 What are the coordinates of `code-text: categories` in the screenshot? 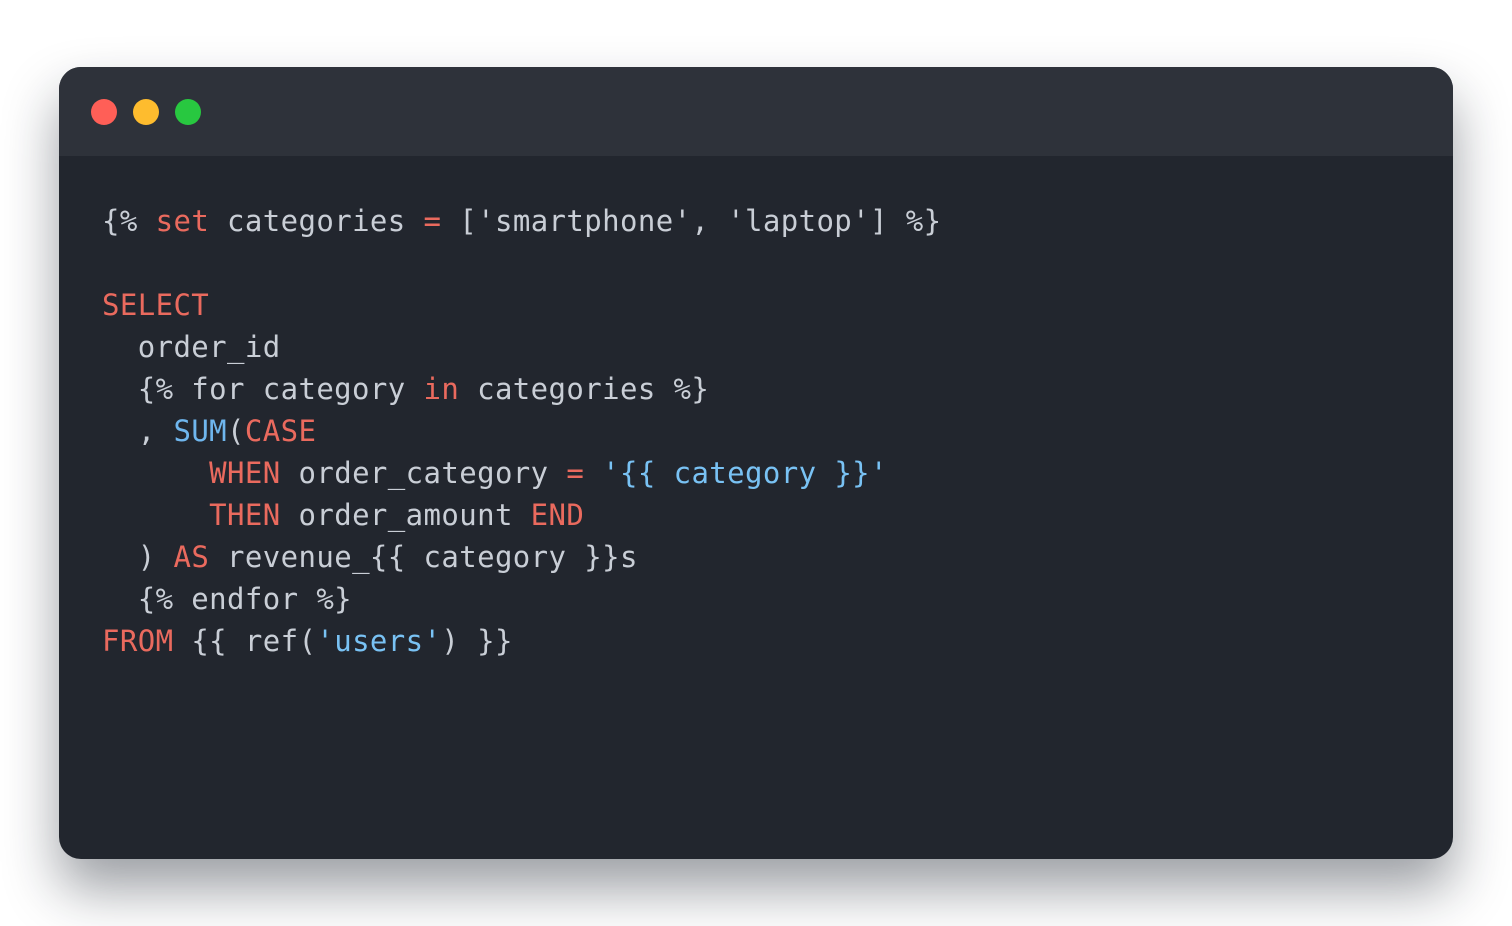 It's located at (316, 221).